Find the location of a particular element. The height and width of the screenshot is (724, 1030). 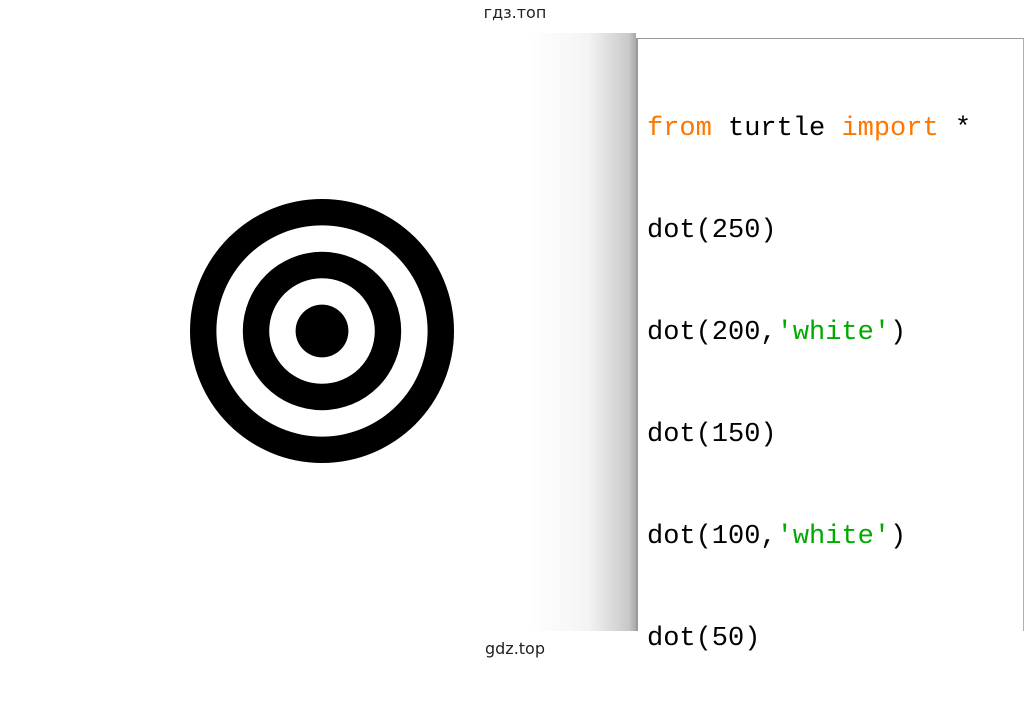

code-line-3: dot(200,'white') is located at coordinates (835, 333).